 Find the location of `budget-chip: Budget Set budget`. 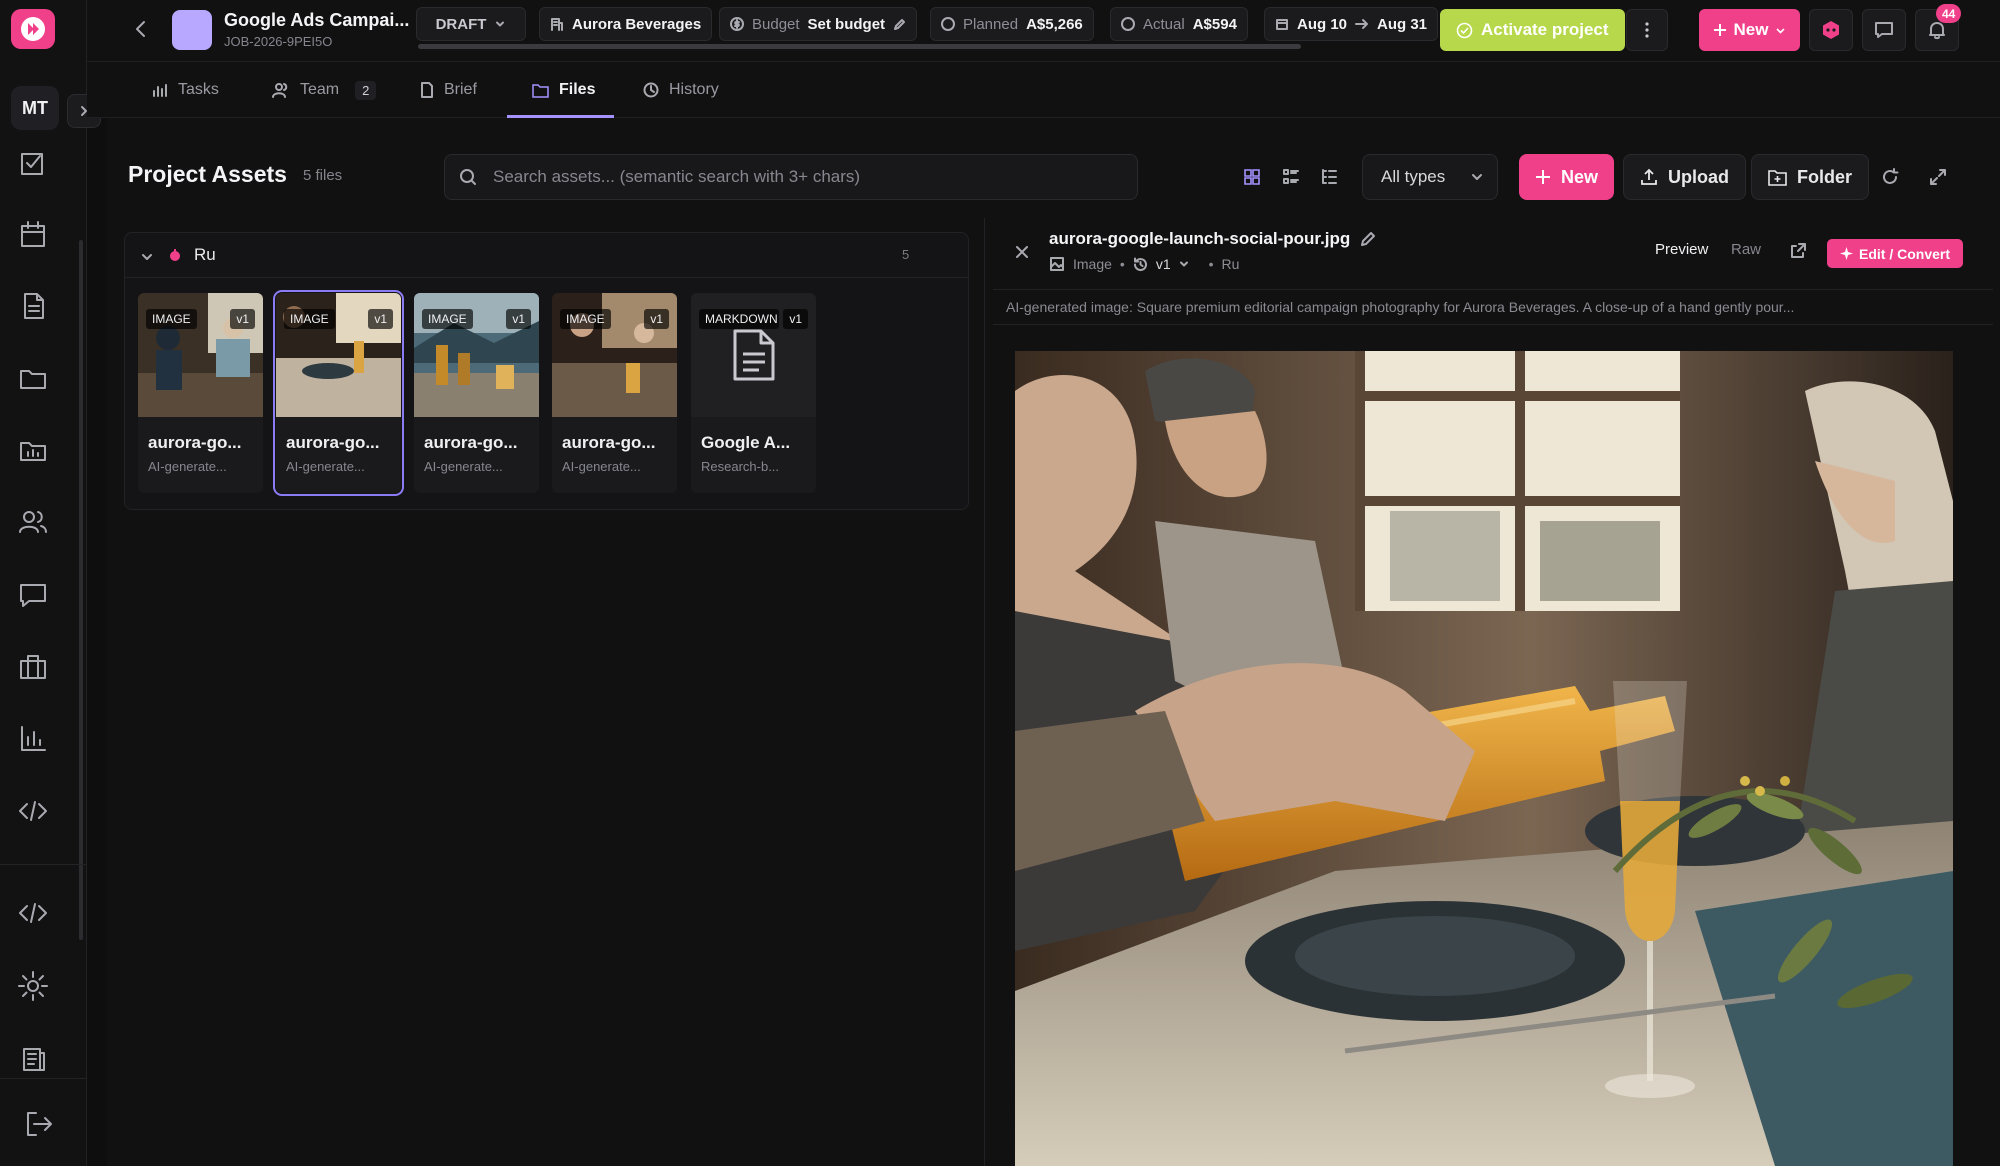

budget-chip: Budget Set budget is located at coordinates (818, 24).